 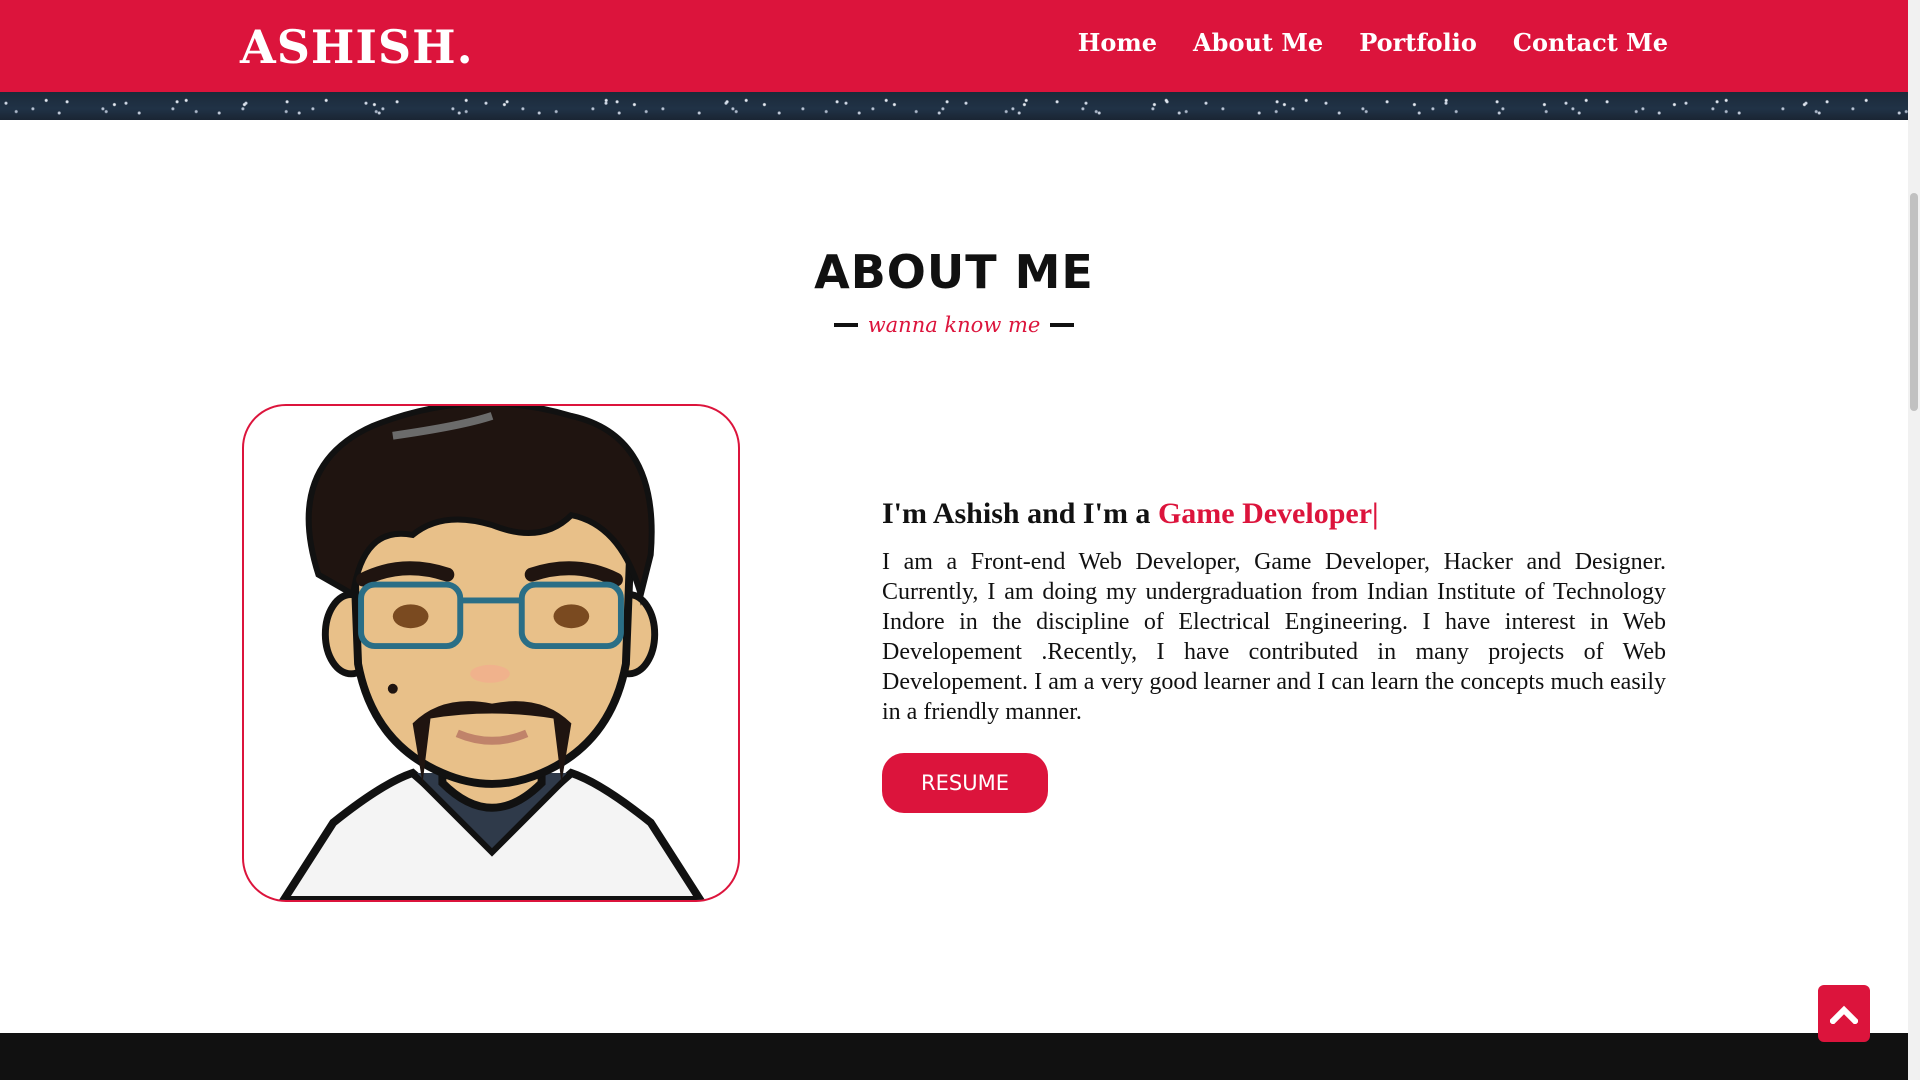 What do you see at coordinates (845, 325) in the screenshot?
I see `subtitle-dash-left` at bounding box center [845, 325].